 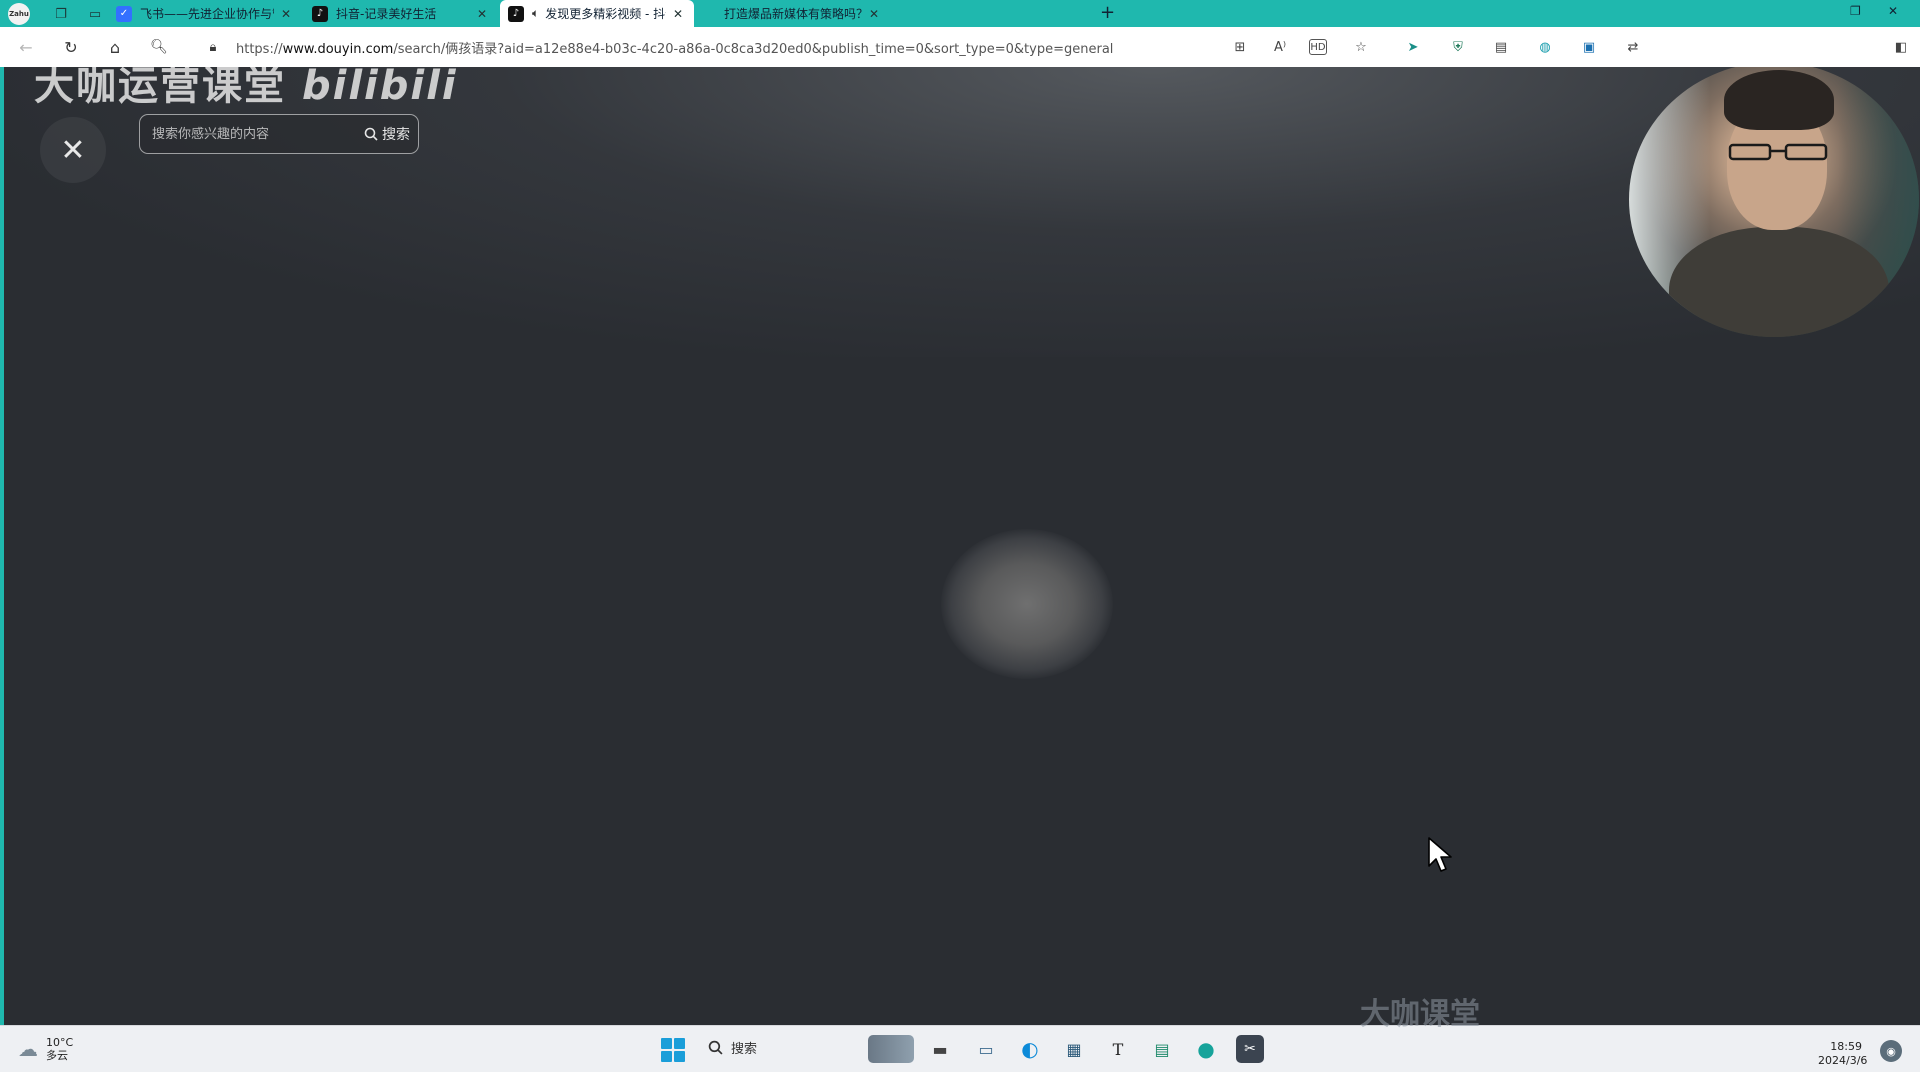 What do you see at coordinates (1250, 1049) in the screenshot?
I see `snipping-tool-icon: ✂` at bounding box center [1250, 1049].